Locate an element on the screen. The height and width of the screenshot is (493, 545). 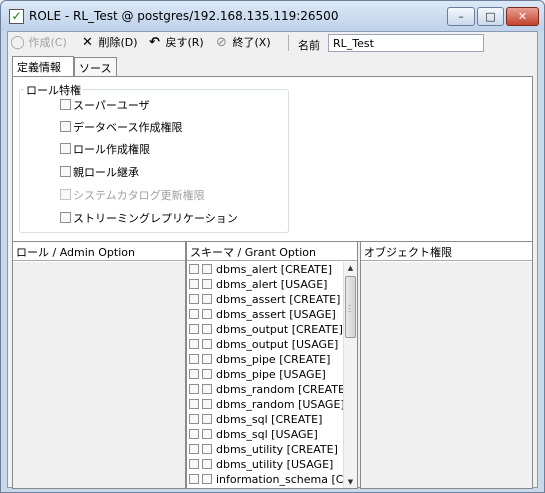
schema-scrollbar: ▲ – – – ▼ is located at coordinates (350, 375).